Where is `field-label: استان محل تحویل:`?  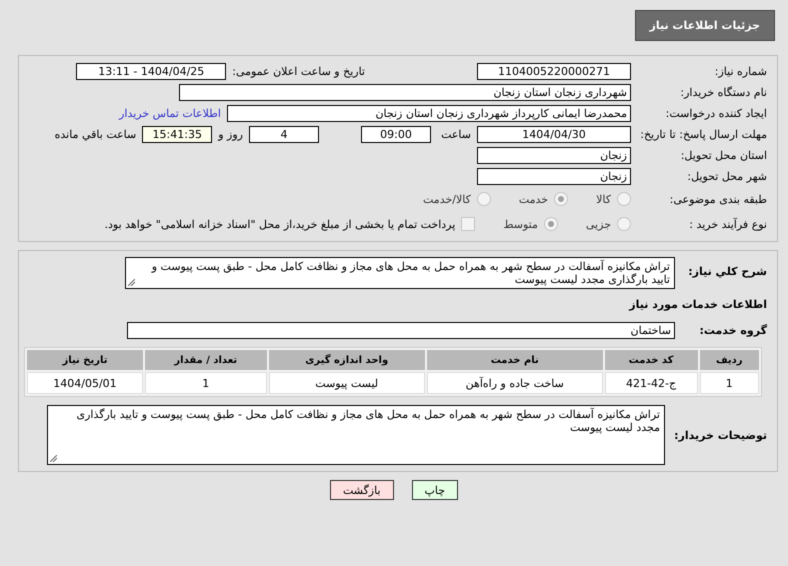
field-label: استان محل تحویل: is located at coordinates (723, 155).